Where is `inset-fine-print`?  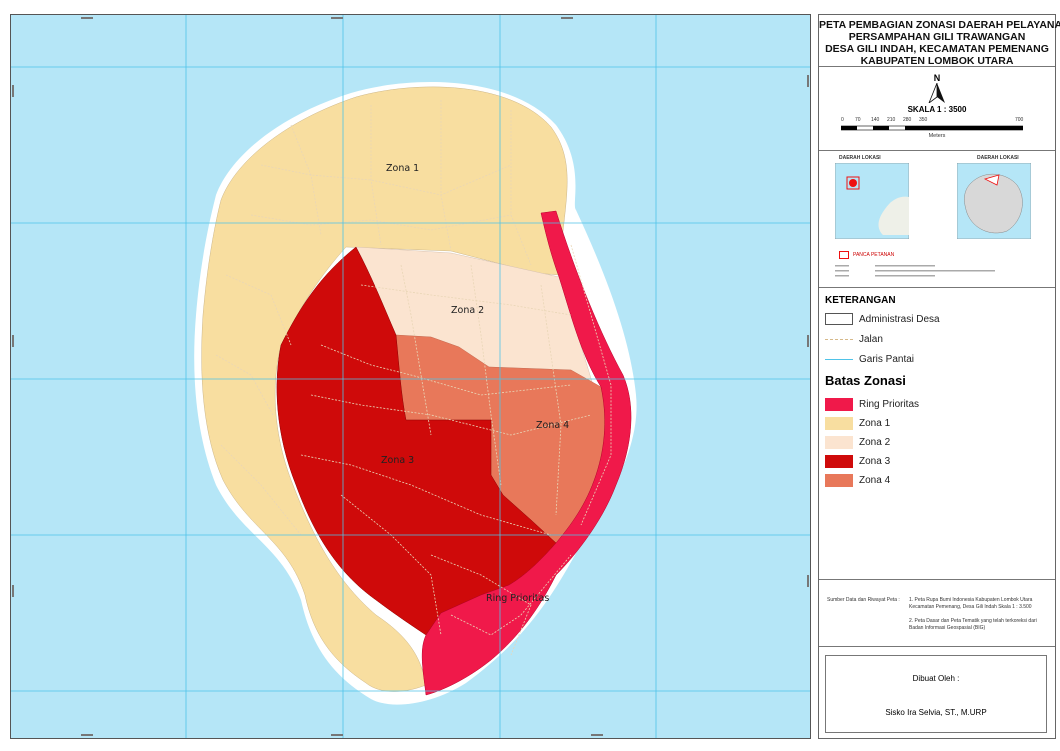 inset-fine-print is located at coordinates (915, 271).